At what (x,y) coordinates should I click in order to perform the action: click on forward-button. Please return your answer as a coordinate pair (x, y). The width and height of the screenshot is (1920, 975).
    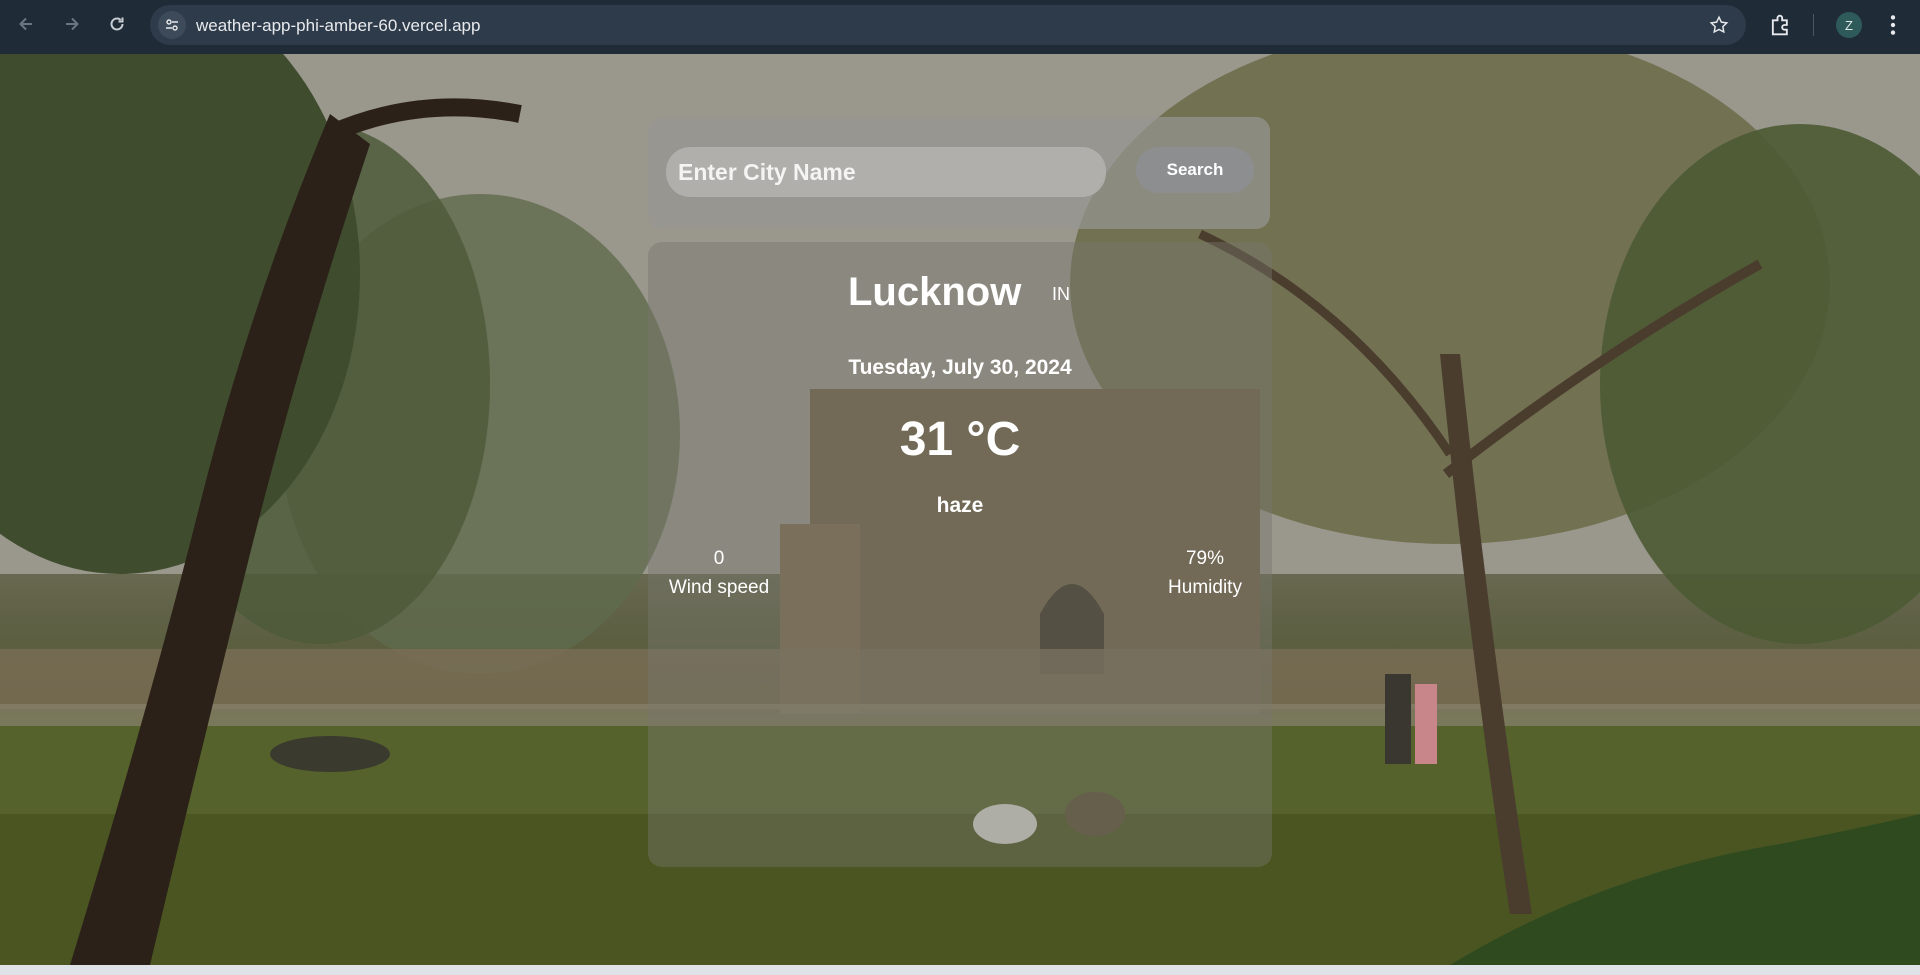
    Looking at the image, I should click on (72, 24).